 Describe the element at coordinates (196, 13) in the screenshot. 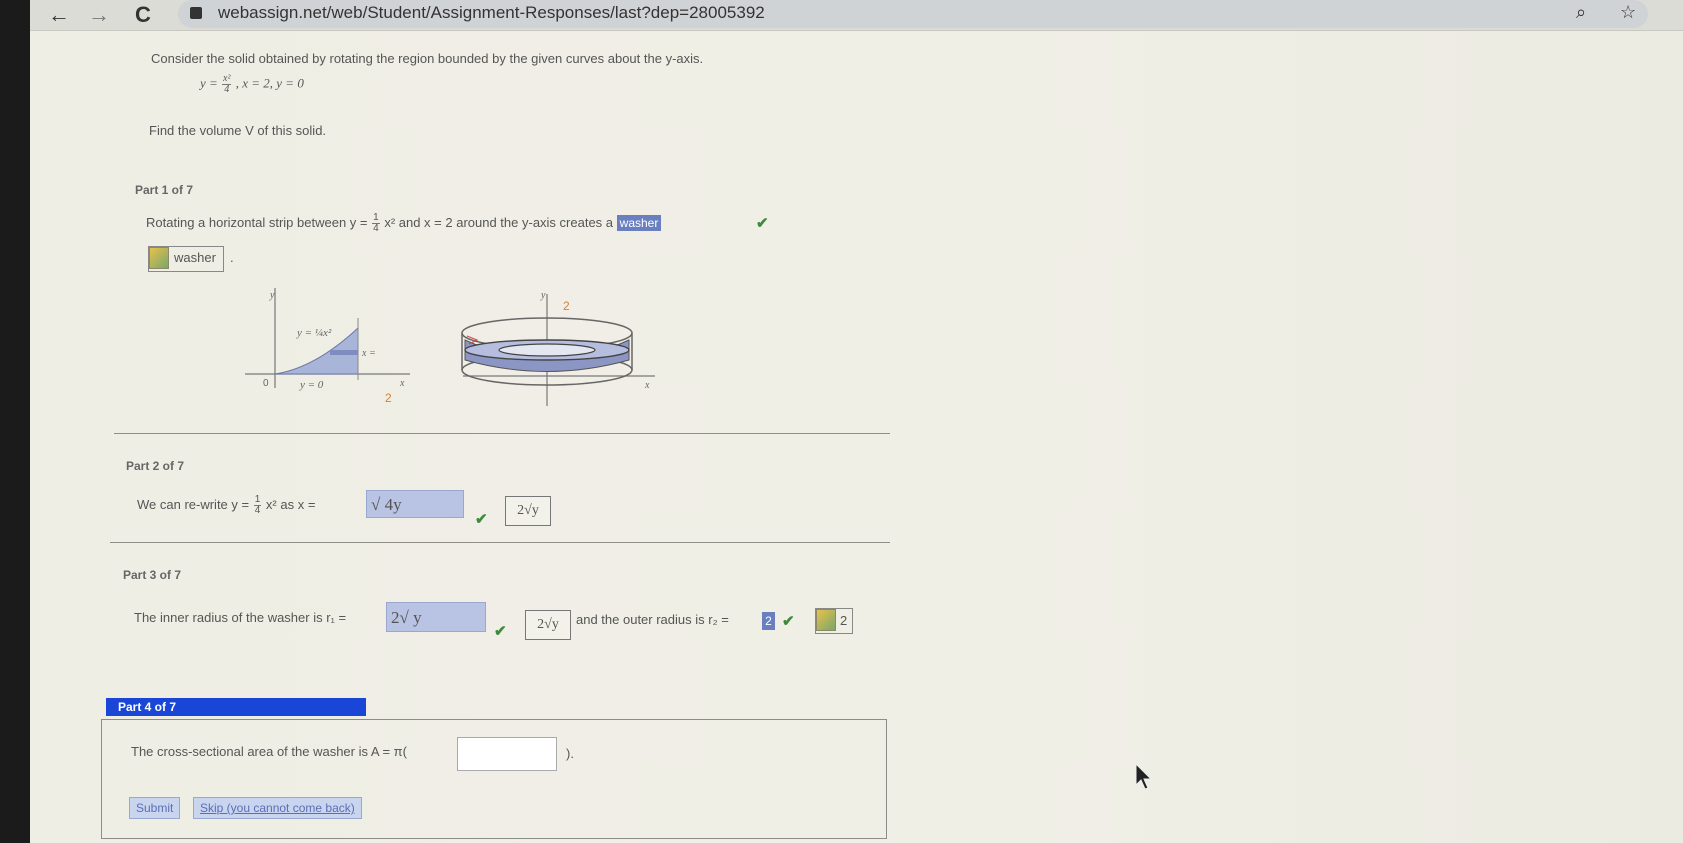

I see `lock-icon` at that location.